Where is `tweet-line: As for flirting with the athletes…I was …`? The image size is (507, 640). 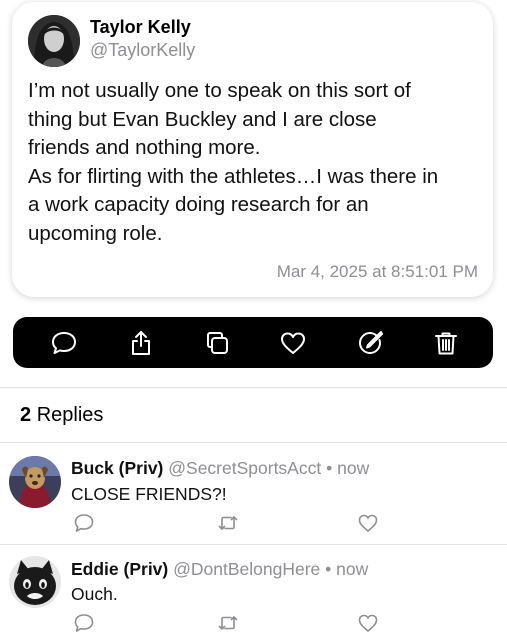 tweet-line: As for flirting with the athletes…I was … is located at coordinates (233, 176).